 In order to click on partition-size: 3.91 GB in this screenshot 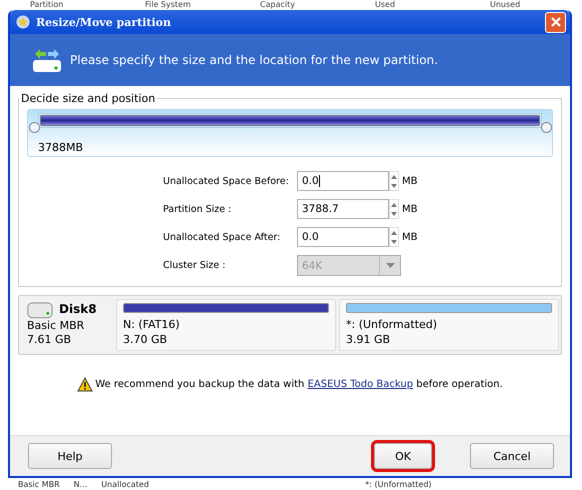, I will do `click(369, 339)`.